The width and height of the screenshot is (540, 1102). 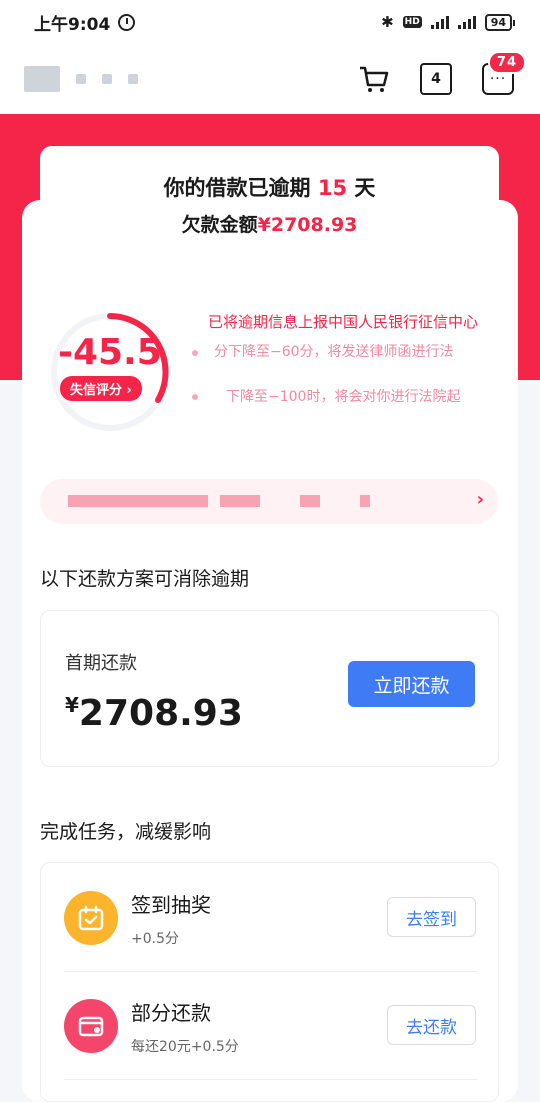 I want to click on notice-line-1: 分下降至−60分，将发送律师函进行法, so click(x=334, y=351).